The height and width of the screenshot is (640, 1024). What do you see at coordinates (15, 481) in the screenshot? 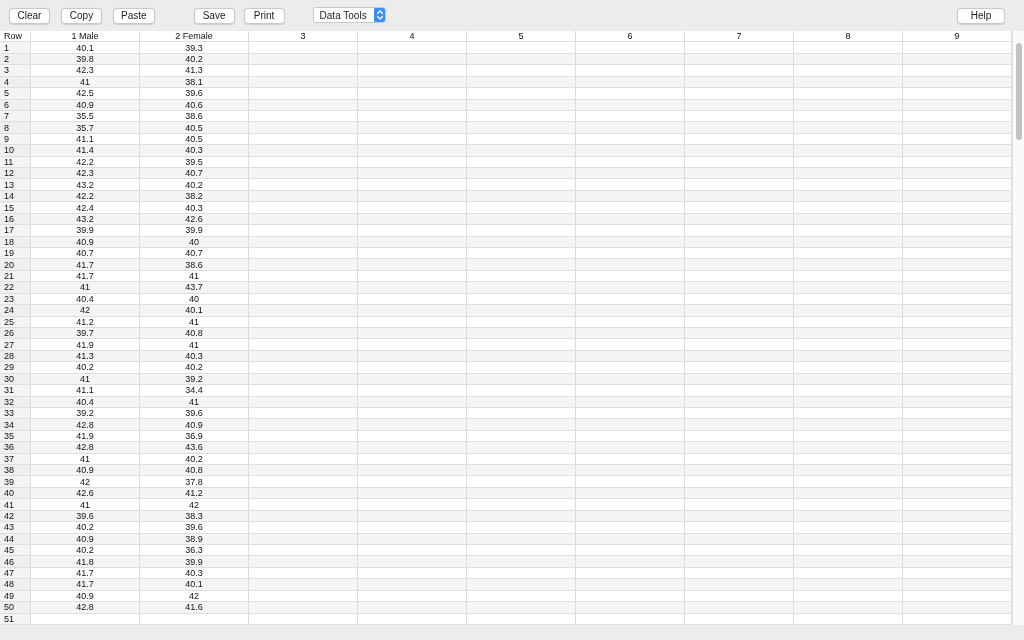
I see `row-number: 39` at bounding box center [15, 481].